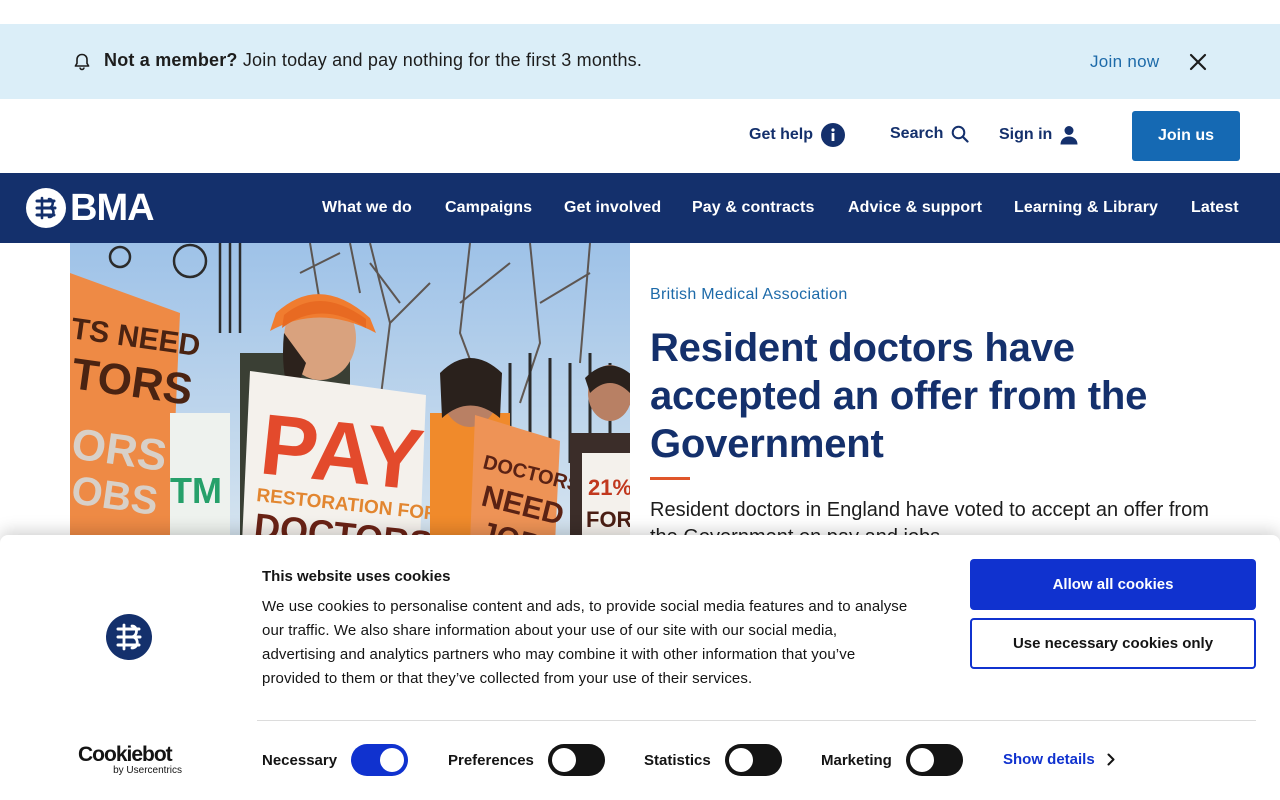 This screenshot has height=800, width=1280. What do you see at coordinates (112, 208) in the screenshot?
I see `logo-text: BMA` at bounding box center [112, 208].